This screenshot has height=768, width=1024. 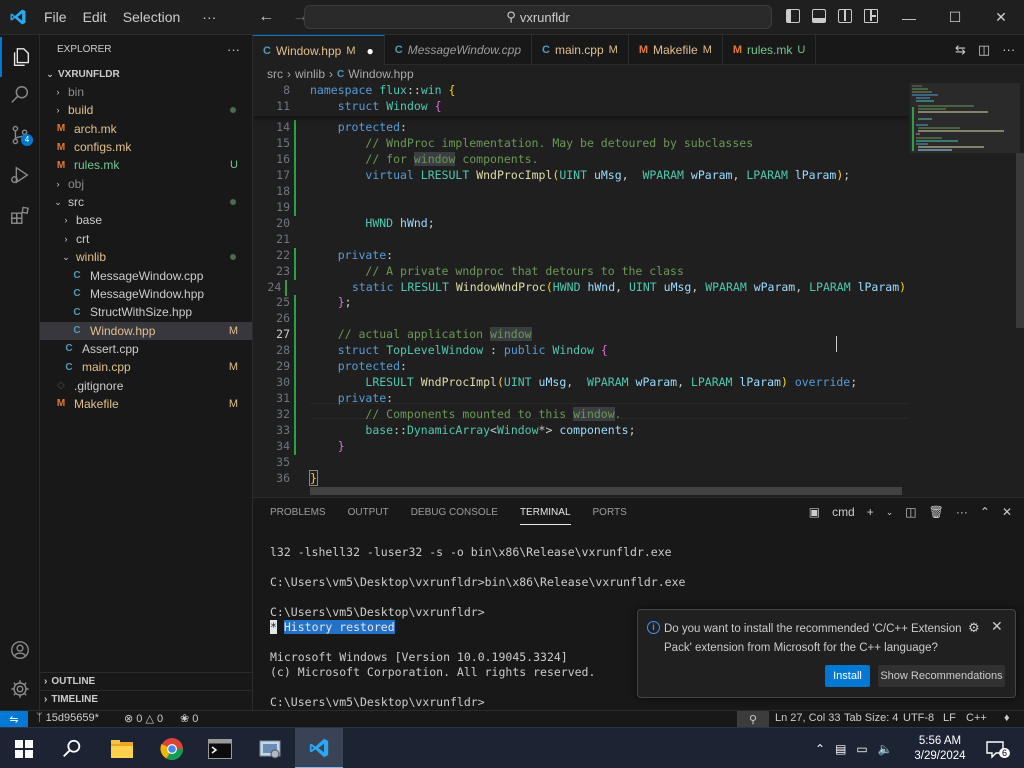 What do you see at coordinates (1007, 718) in the screenshot?
I see `notifications-bell-icon: ♦` at bounding box center [1007, 718].